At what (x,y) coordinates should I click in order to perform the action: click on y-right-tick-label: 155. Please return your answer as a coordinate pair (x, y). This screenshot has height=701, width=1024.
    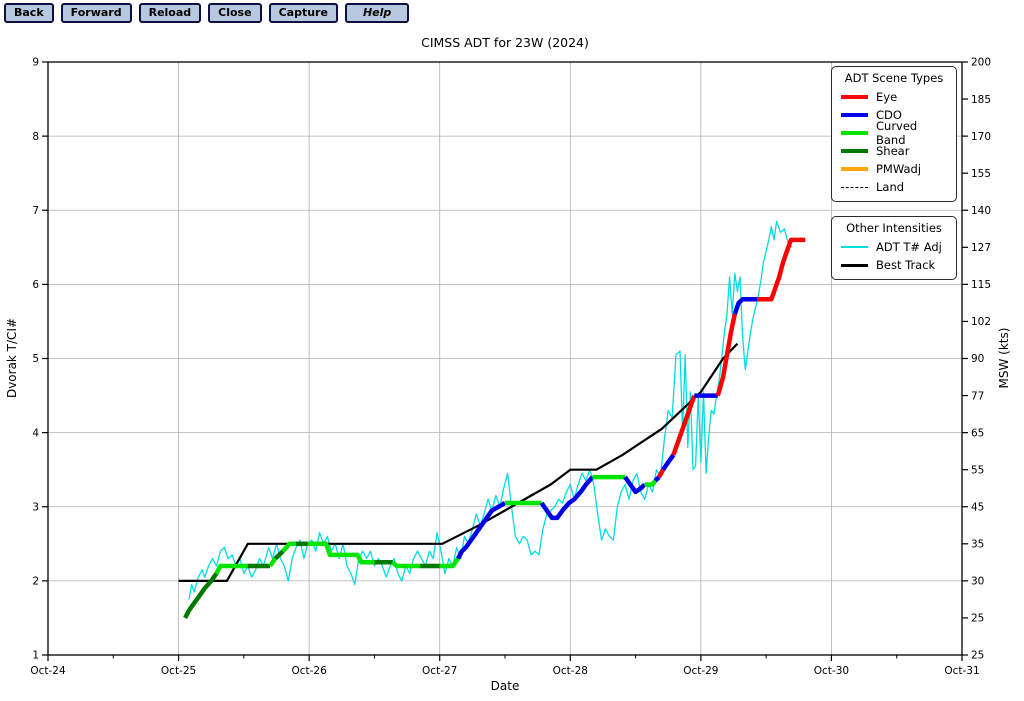
    Looking at the image, I should click on (981, 174).